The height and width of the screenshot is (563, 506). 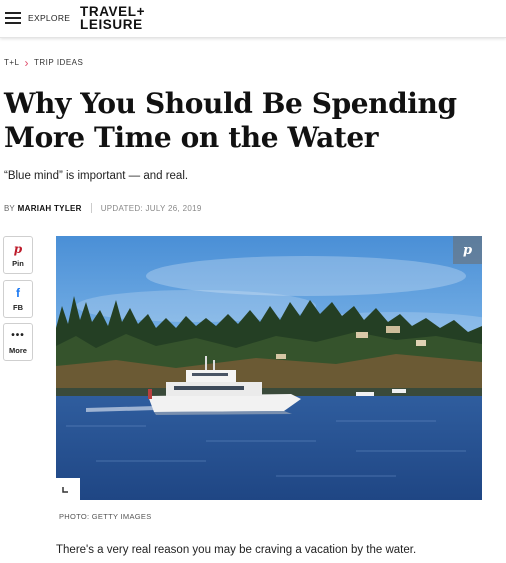 I want to click on chevron-right-icon: ›, so click(x=27, y=62).